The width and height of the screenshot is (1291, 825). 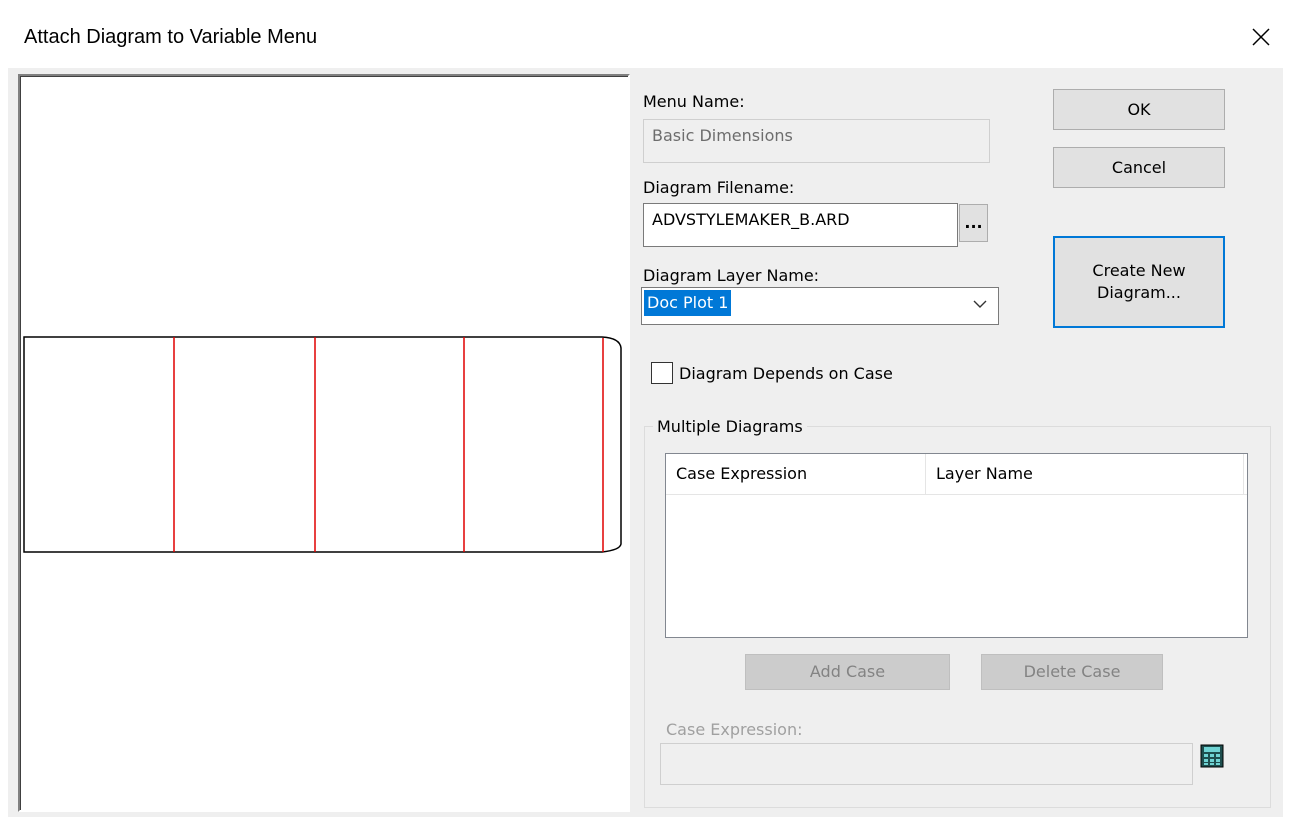 What do you see at coordinates (1139, 270) in the screenshot?
I see `create-new-label-line1: Create New` at bounding box center [1139, 270].